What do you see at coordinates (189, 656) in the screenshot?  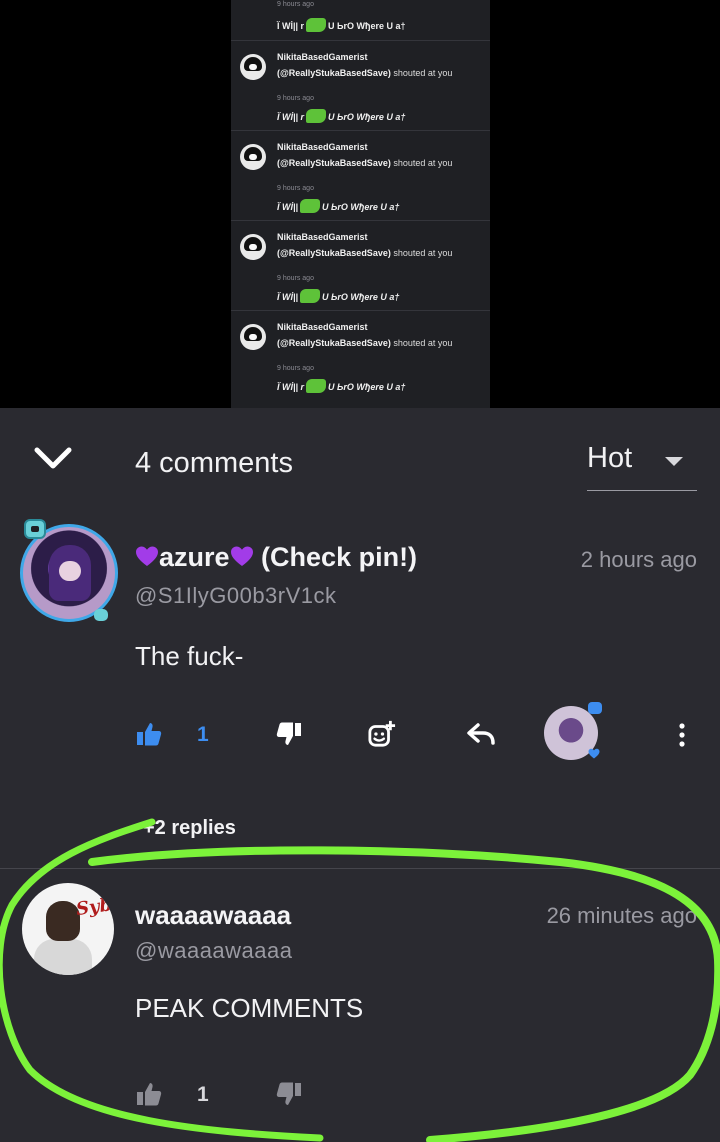 I see `comment-body: The fuck-` at bounding box center [189, 656].